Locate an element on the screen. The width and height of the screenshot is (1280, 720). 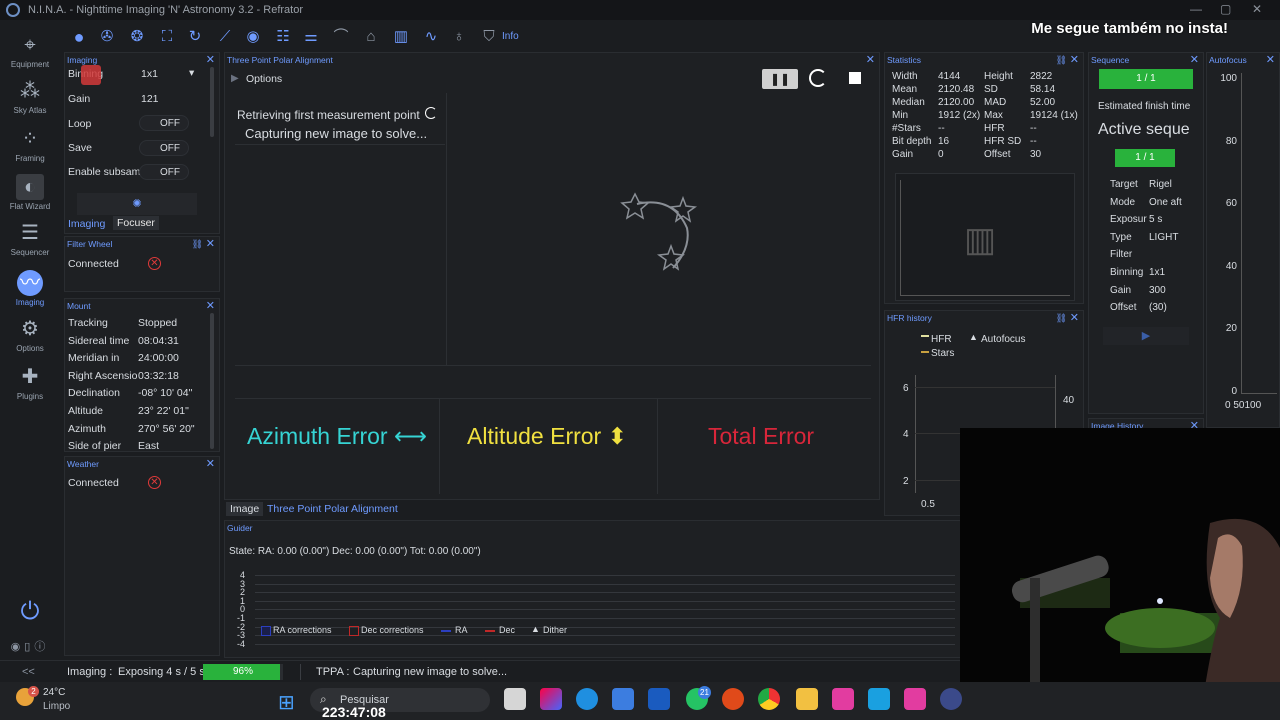
autofocus-y-tick: 0 is located at coordinates (1234, 391).